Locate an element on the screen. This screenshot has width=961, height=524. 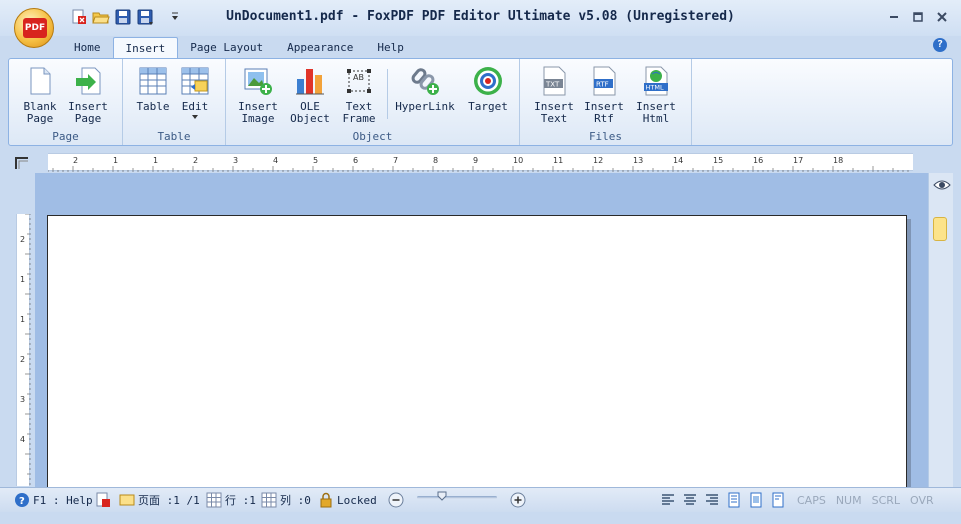
insert-text-label: Insert Text is located at coordinates (554, 112).